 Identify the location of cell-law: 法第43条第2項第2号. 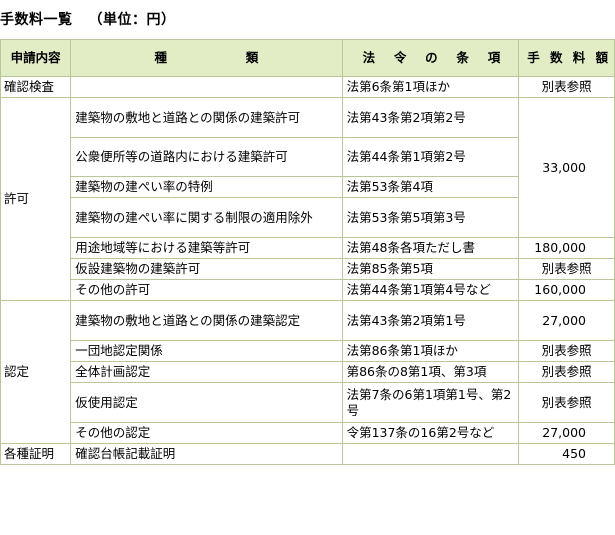
(430, 117).